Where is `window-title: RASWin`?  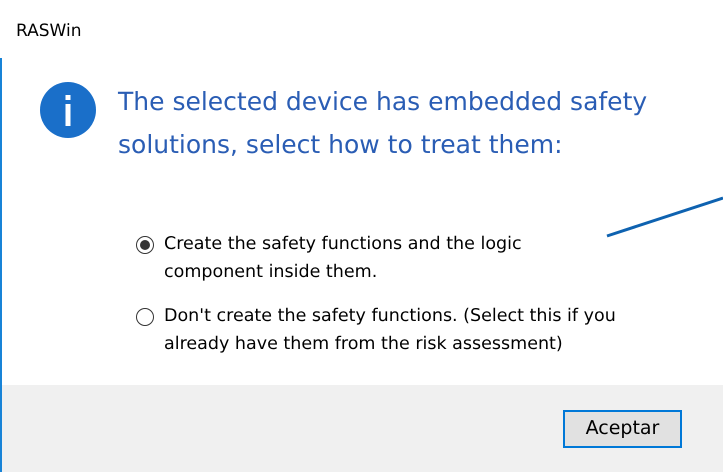
window-title: RASWin is located at coordinates (49, 32).